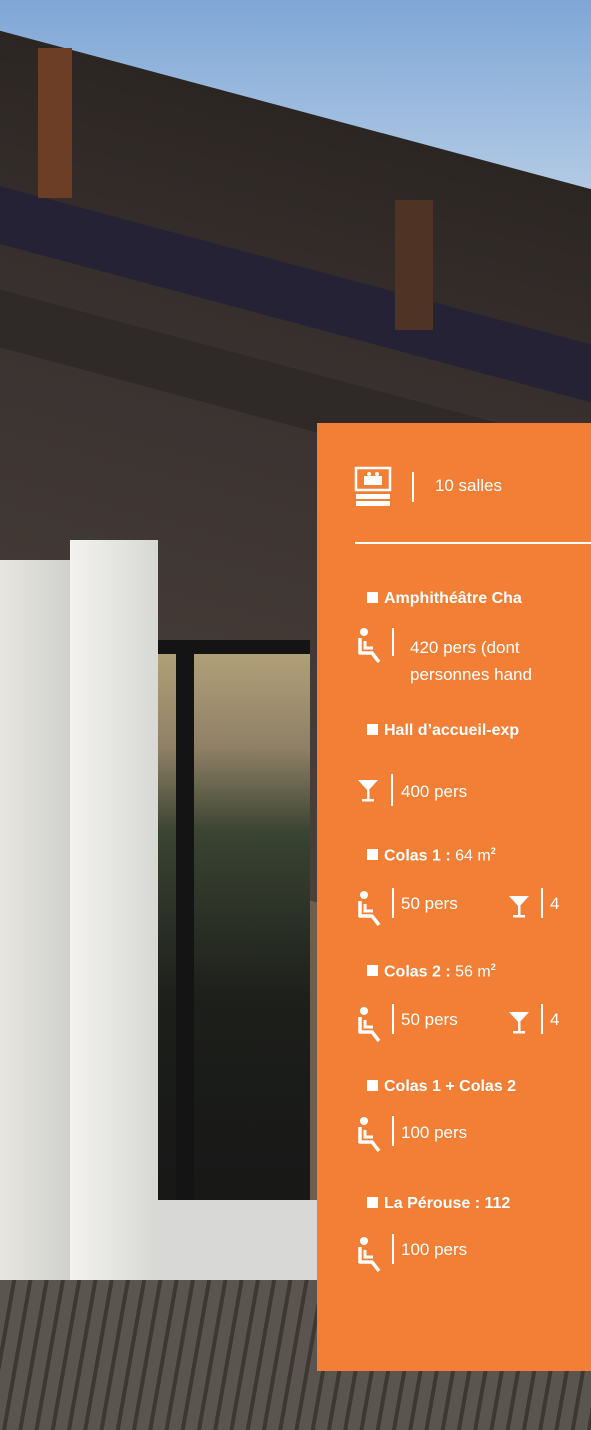 This screenshot has height=1430, width=591. I want to click on colas12-seated: 100 pers, so click(434, 1132).